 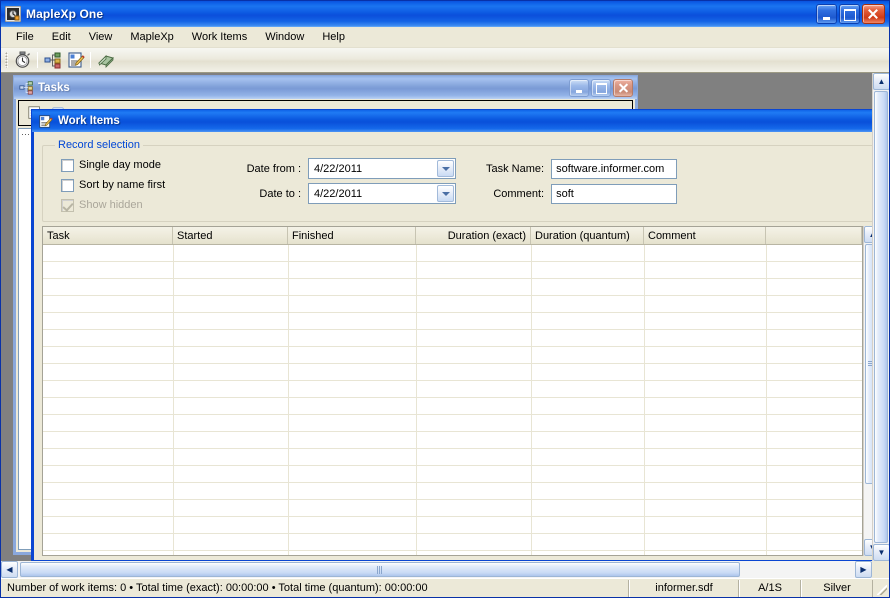 I want to click on toolbar-grip, so click(x=6, y=60).